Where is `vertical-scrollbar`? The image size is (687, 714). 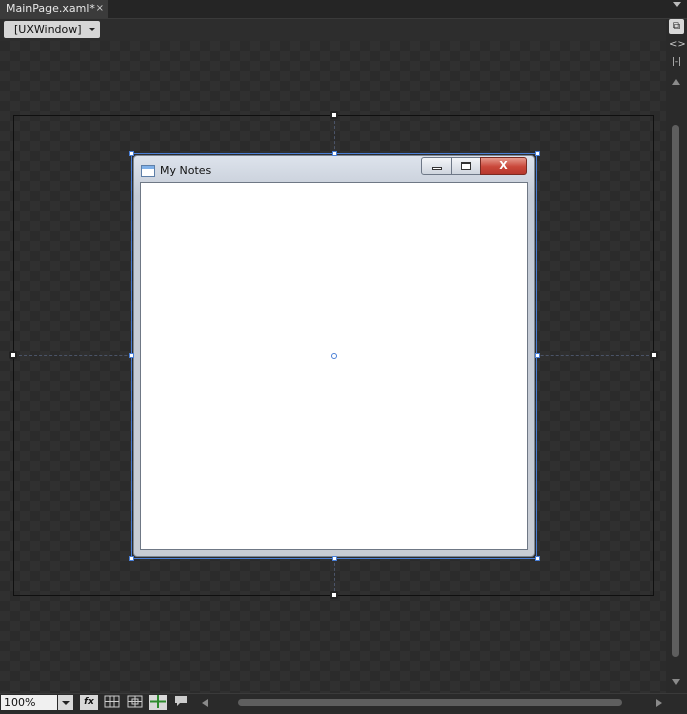
vertical-scrollbar is located at coordinates (676, 382).